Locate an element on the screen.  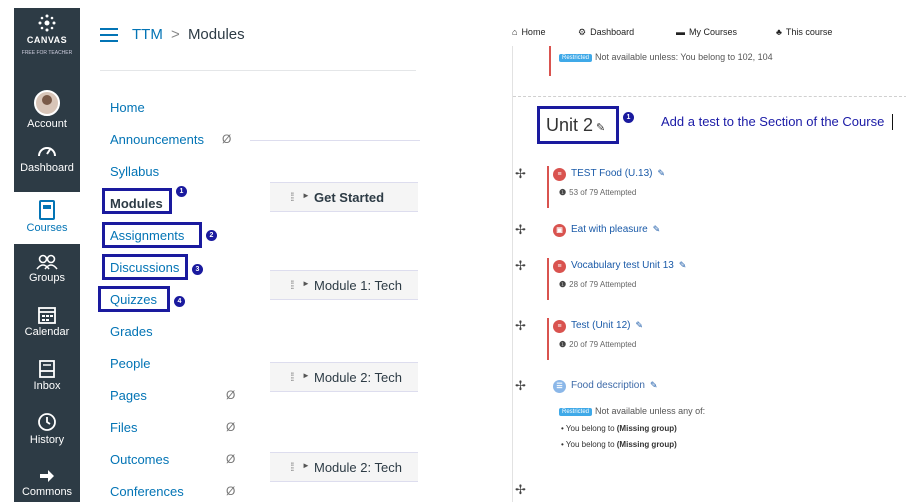
dashboard-icon is located at coordinates (47, 152).